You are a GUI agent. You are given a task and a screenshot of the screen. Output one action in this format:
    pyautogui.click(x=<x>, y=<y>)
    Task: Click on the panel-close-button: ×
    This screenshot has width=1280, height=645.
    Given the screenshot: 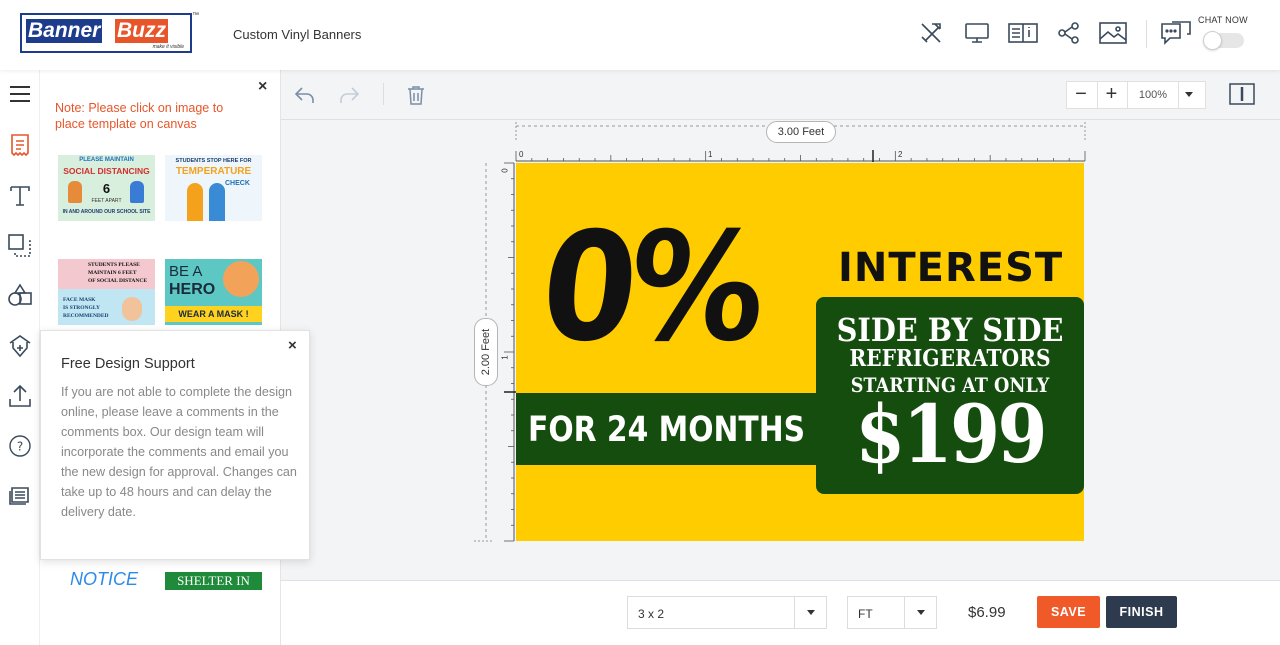 What is the action you would take?
    pyautogui.click(x=262, y=87)
    